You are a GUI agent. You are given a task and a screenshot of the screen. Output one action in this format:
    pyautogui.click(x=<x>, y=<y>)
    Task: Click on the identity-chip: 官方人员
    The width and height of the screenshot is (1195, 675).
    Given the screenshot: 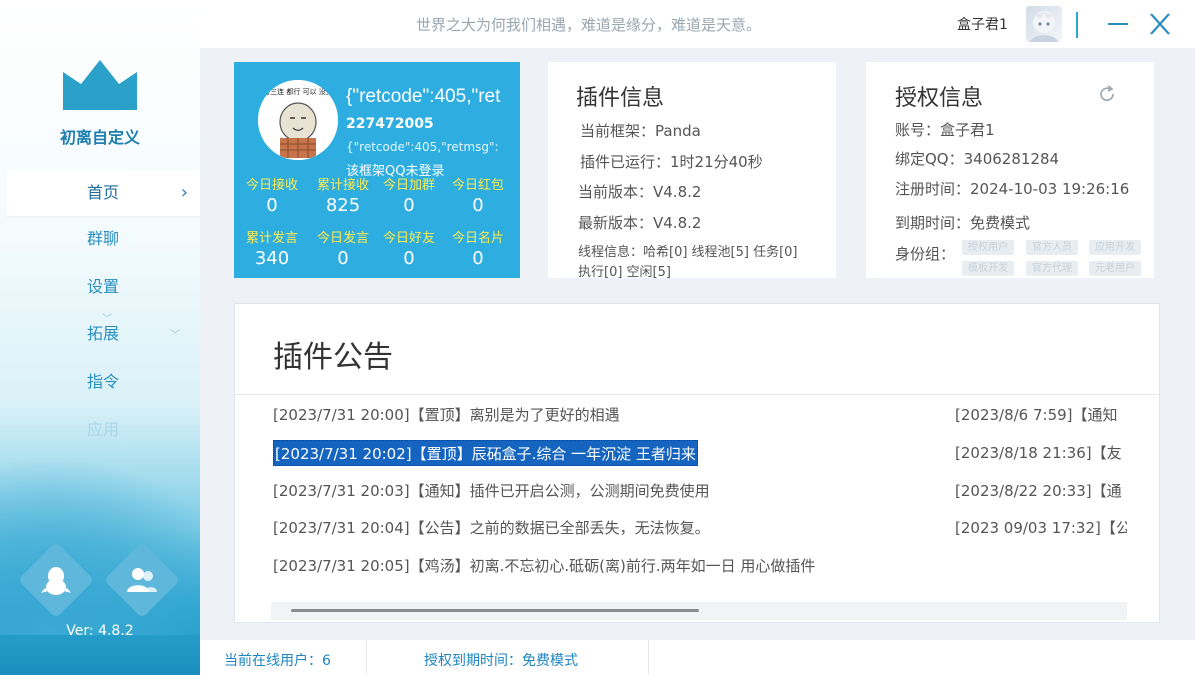 What is the action you would take?
    pyautogui.click(x=1052, y=247)
    